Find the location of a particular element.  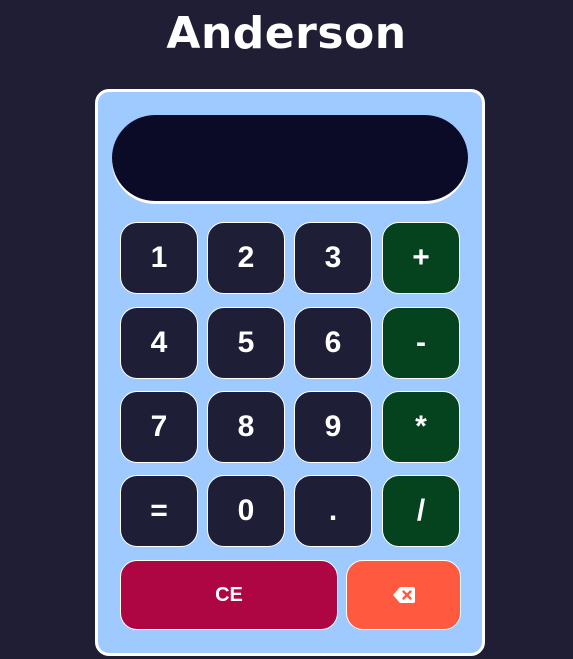

backspace-button is located at coordinates (403, 595).